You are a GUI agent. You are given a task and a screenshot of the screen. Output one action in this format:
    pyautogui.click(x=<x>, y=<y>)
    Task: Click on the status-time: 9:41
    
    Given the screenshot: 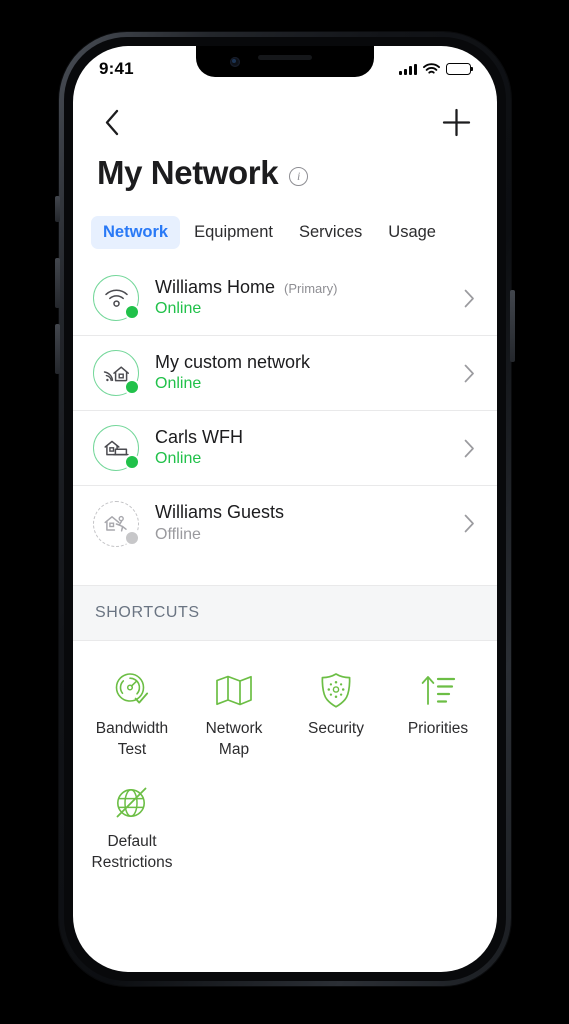 What is the action you would take?
    pyautogui.click(x=116, y=68)
    